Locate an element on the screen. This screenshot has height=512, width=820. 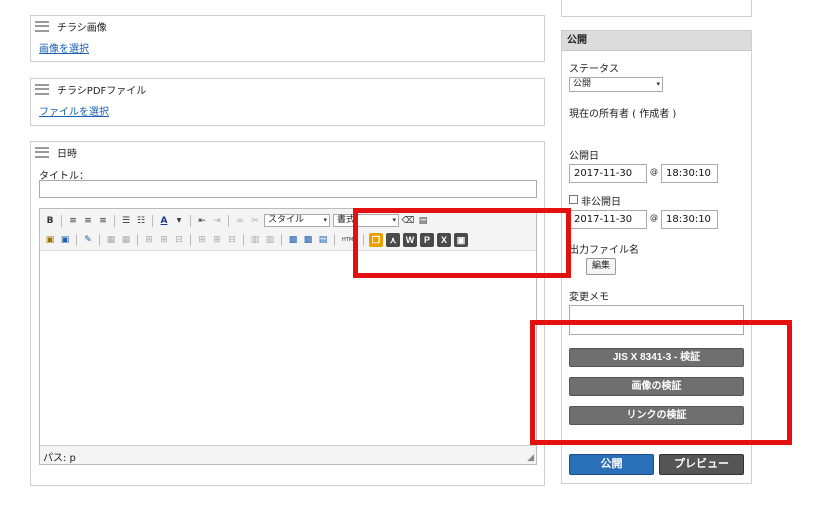
media-icon: ▩ is located at coordinates (308, 240).